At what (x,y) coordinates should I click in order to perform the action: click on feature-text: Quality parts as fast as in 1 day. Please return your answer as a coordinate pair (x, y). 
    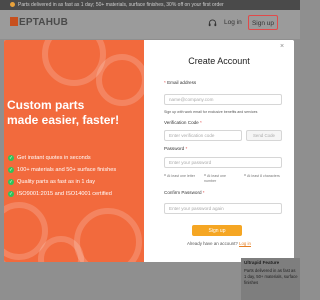
    Looking at the image, I should click on (56, 182).